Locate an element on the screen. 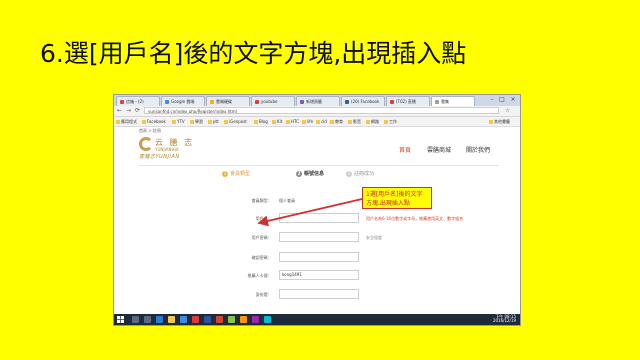 This screenshot has height=360, width=640. task-view-icon is located at coordinates (147, 319).